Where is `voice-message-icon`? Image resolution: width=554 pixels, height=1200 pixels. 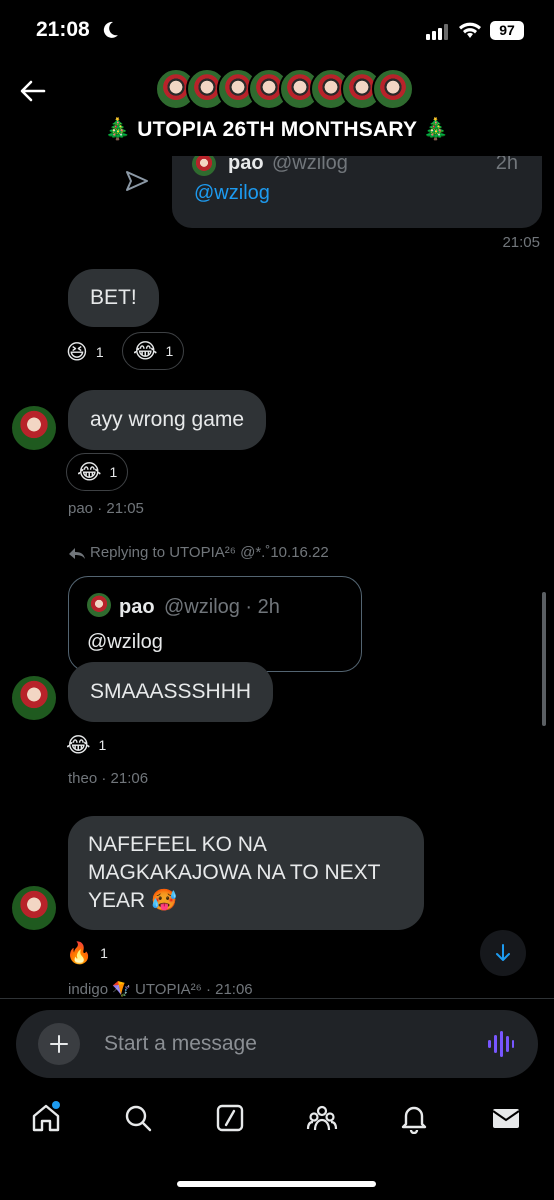
voice-message-icon is located at coordinates (500, 1044).